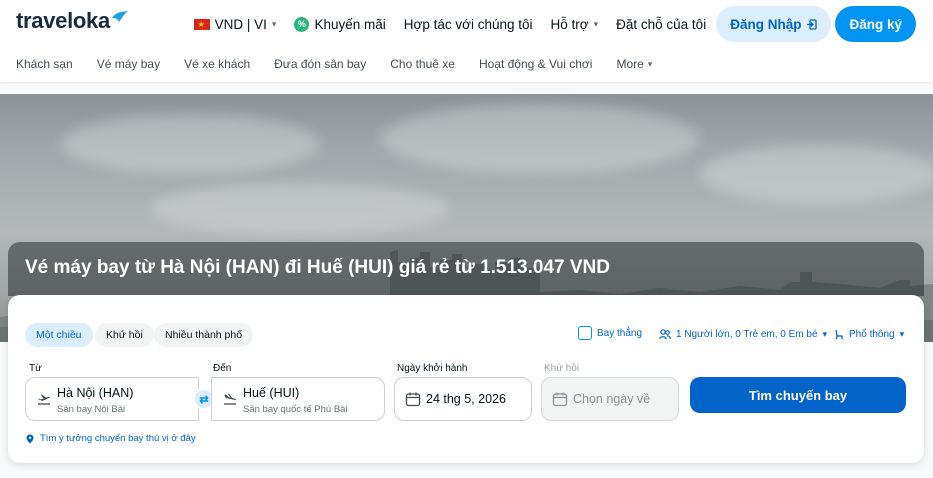 The width and height of the screenshot is (933, 478). I want to click on direct-flight-label: Bay thẳng, so click(620, 333).